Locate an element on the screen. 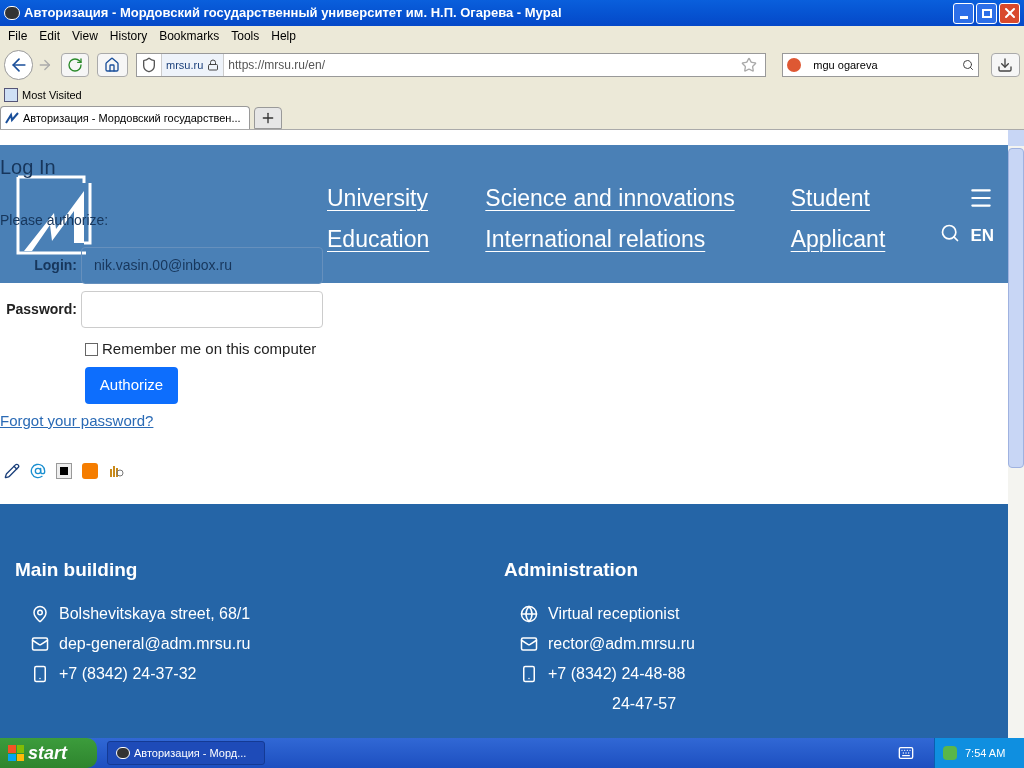 The height and width of the screenshot is (768, 1024). home-icon is located at coordinates (112, 65).